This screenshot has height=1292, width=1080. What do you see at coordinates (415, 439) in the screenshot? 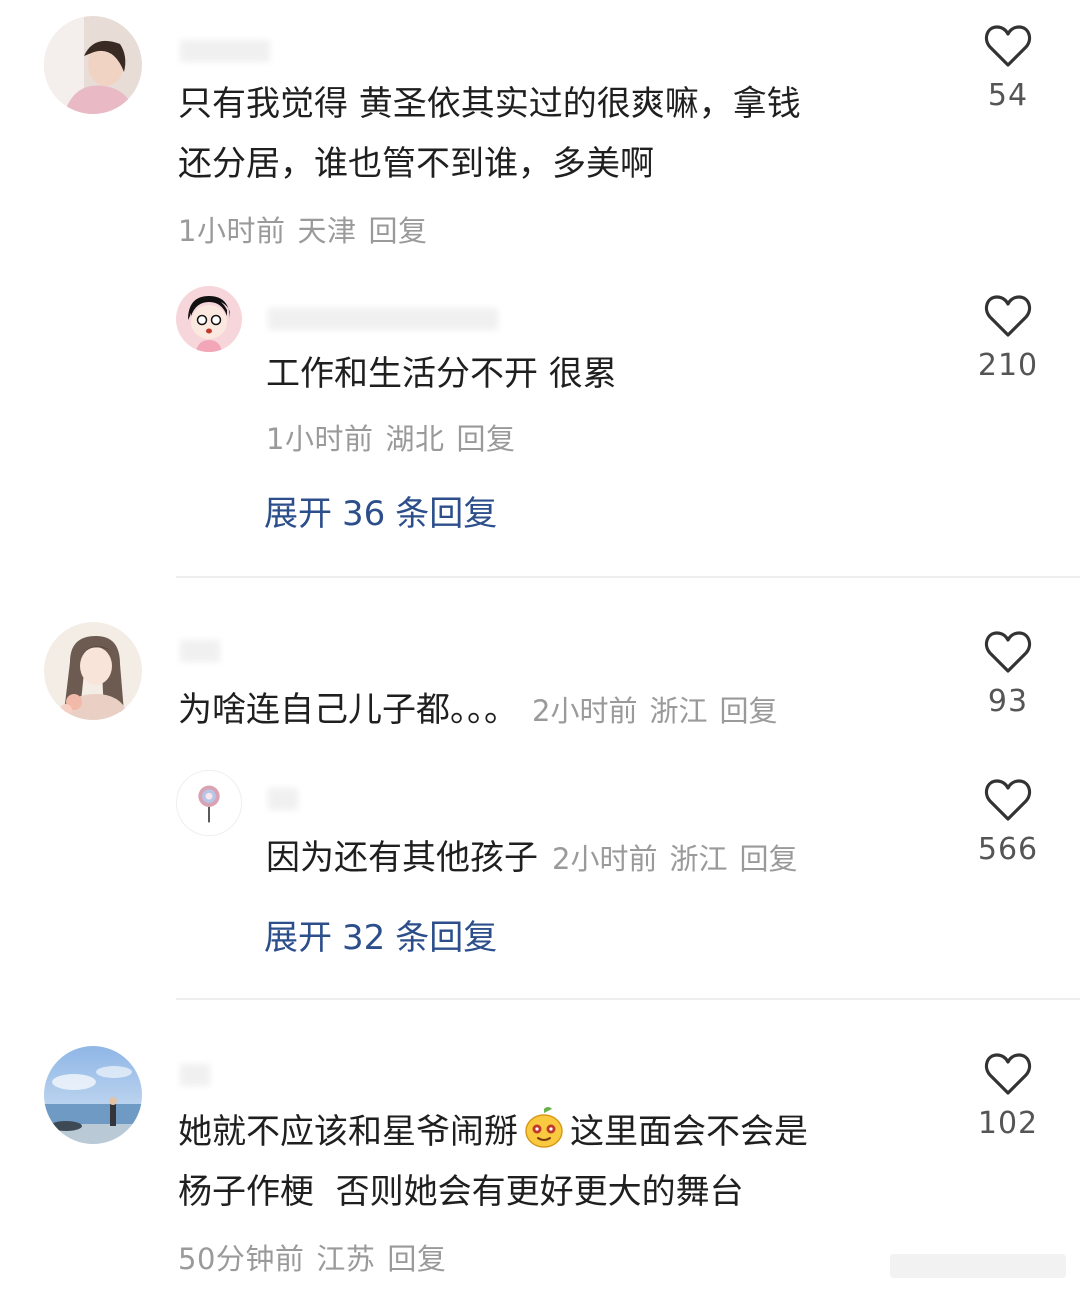
I see `reply-location: 湖北` at bounding box center [415, 439].